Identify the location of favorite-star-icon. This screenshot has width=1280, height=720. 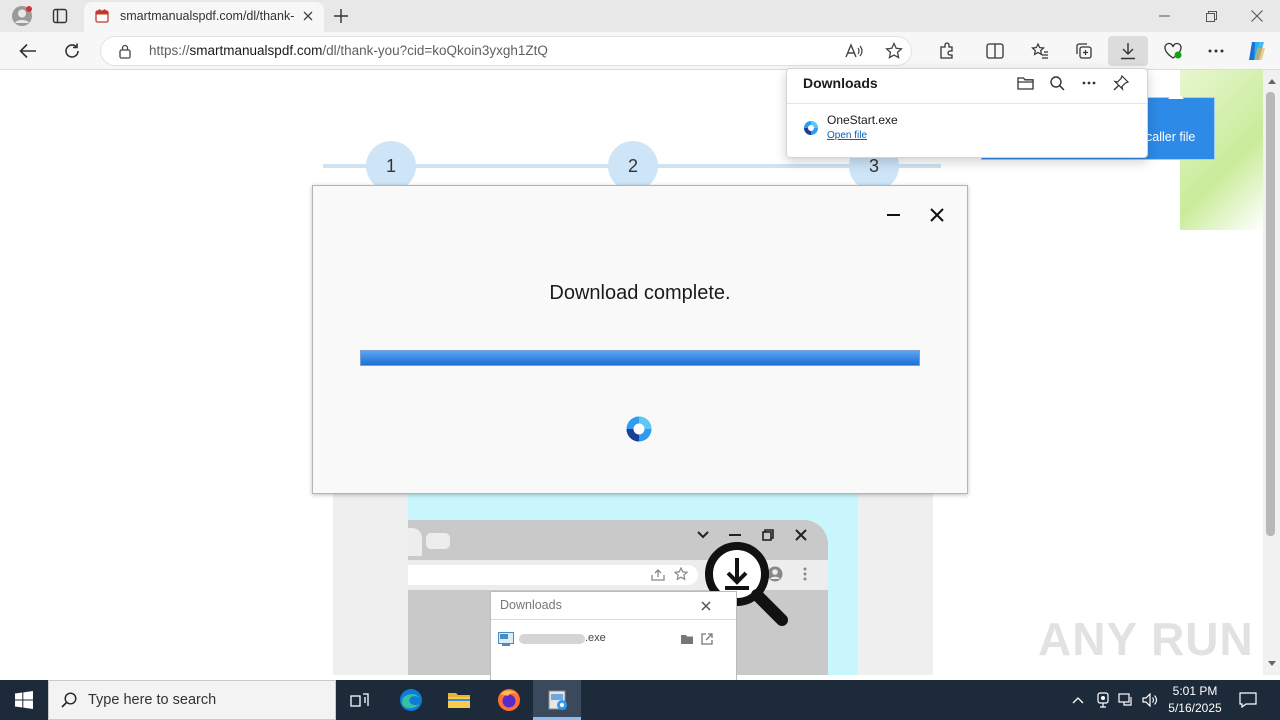
(894, 51).